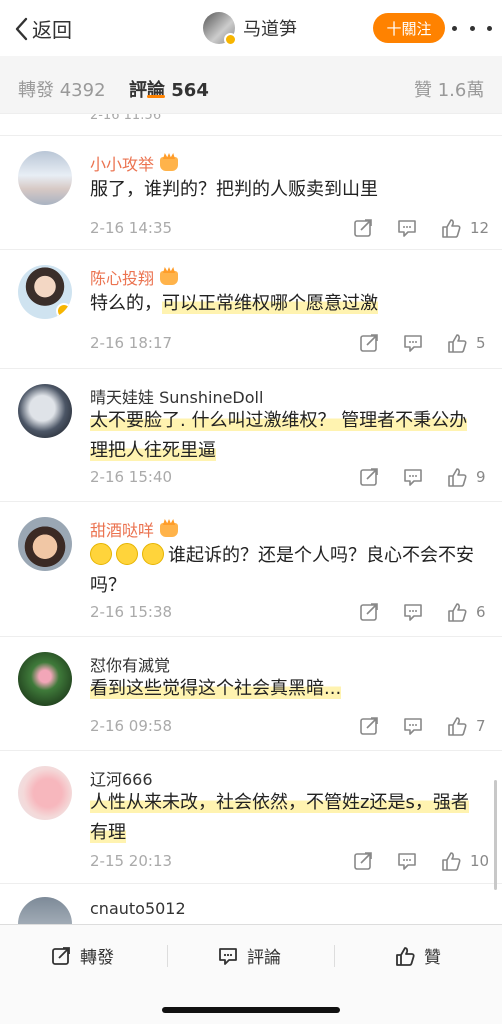  I want to click on tab-comments: 評論 564, so click(169, 89).